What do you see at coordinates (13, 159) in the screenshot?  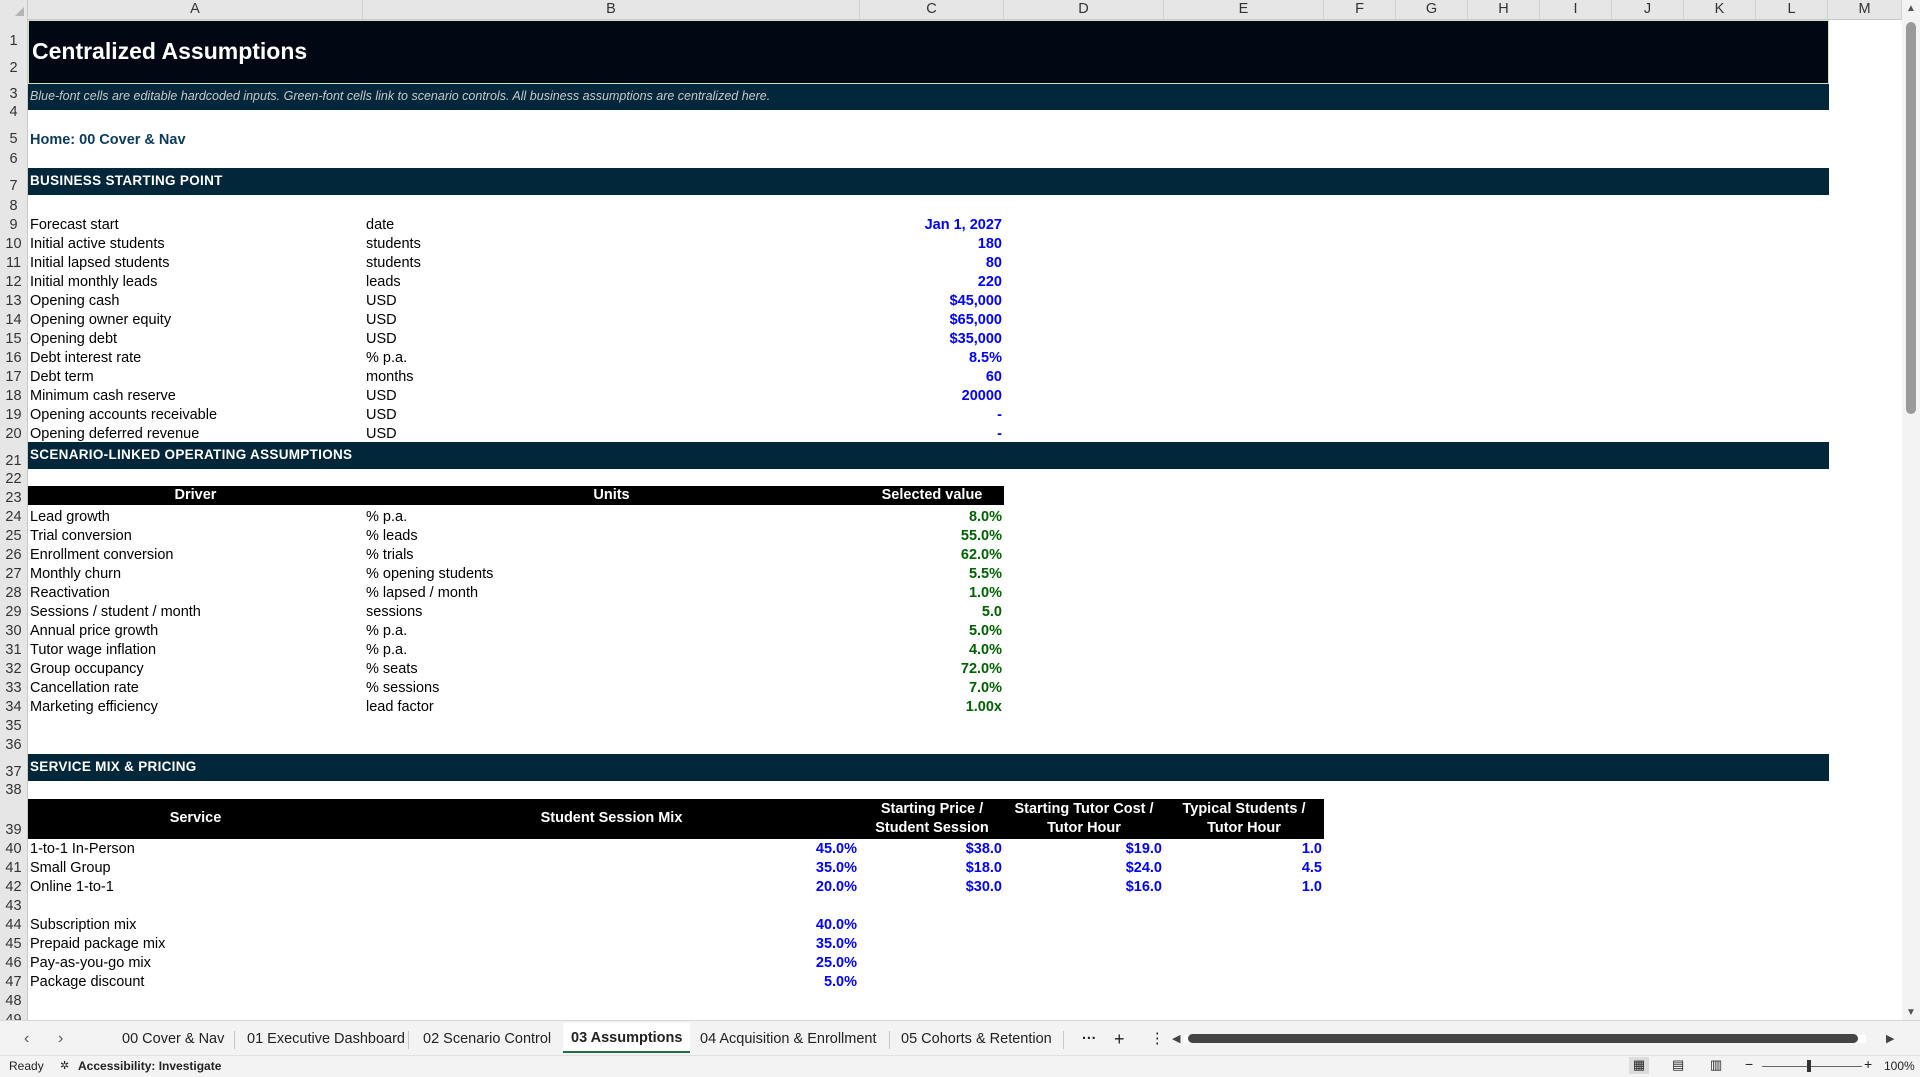 I see `row-header-6: 6` at bounding box center [13, 159].